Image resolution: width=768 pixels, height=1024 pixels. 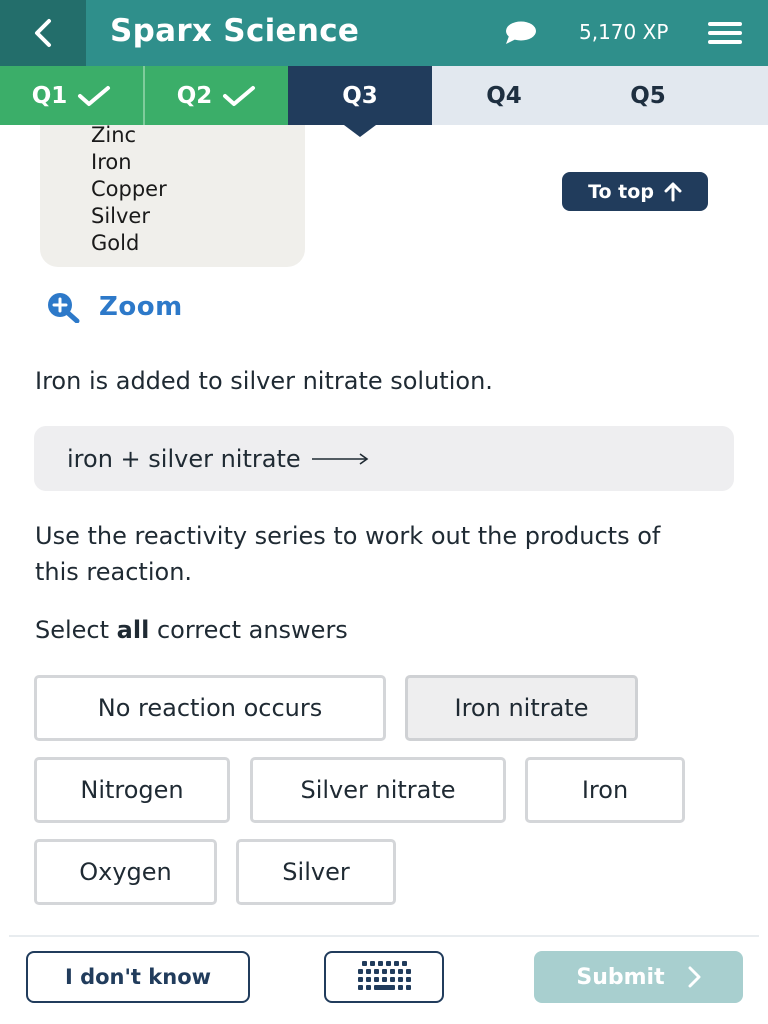 I want to click on zoom-in-icon, so click(x=64, y=308).